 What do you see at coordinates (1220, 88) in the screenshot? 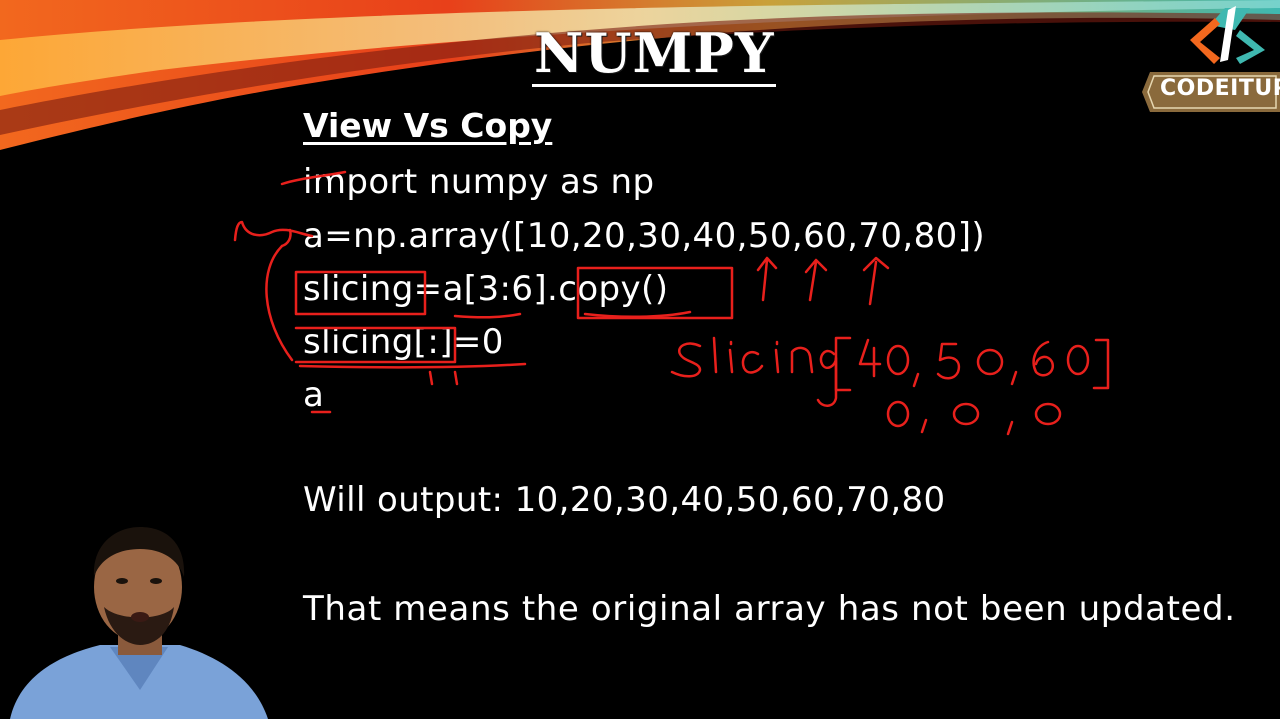
I see `logo-text: CODEITUP` at bounding box center [1220, 88].